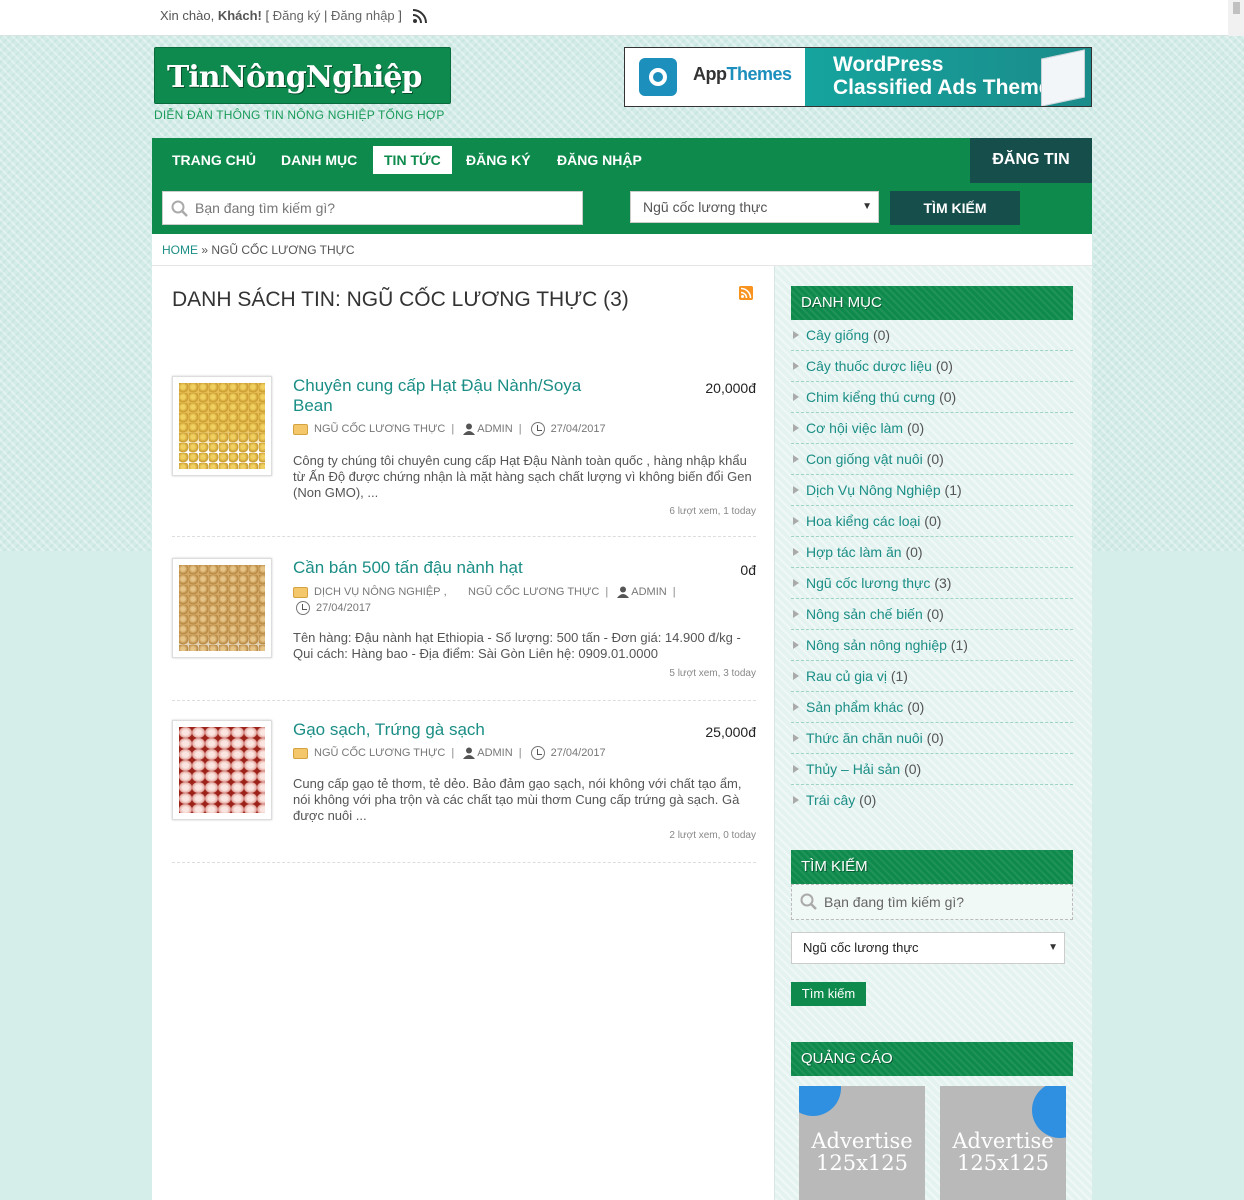 This screenshot has height=1200, width=1244. What do you see at coordinates (533, 592) in the screenshot?
I see `listing-category-link-2: NGŨ CỐC LƯƠNG THỰC` at bounding box center [533, 592].